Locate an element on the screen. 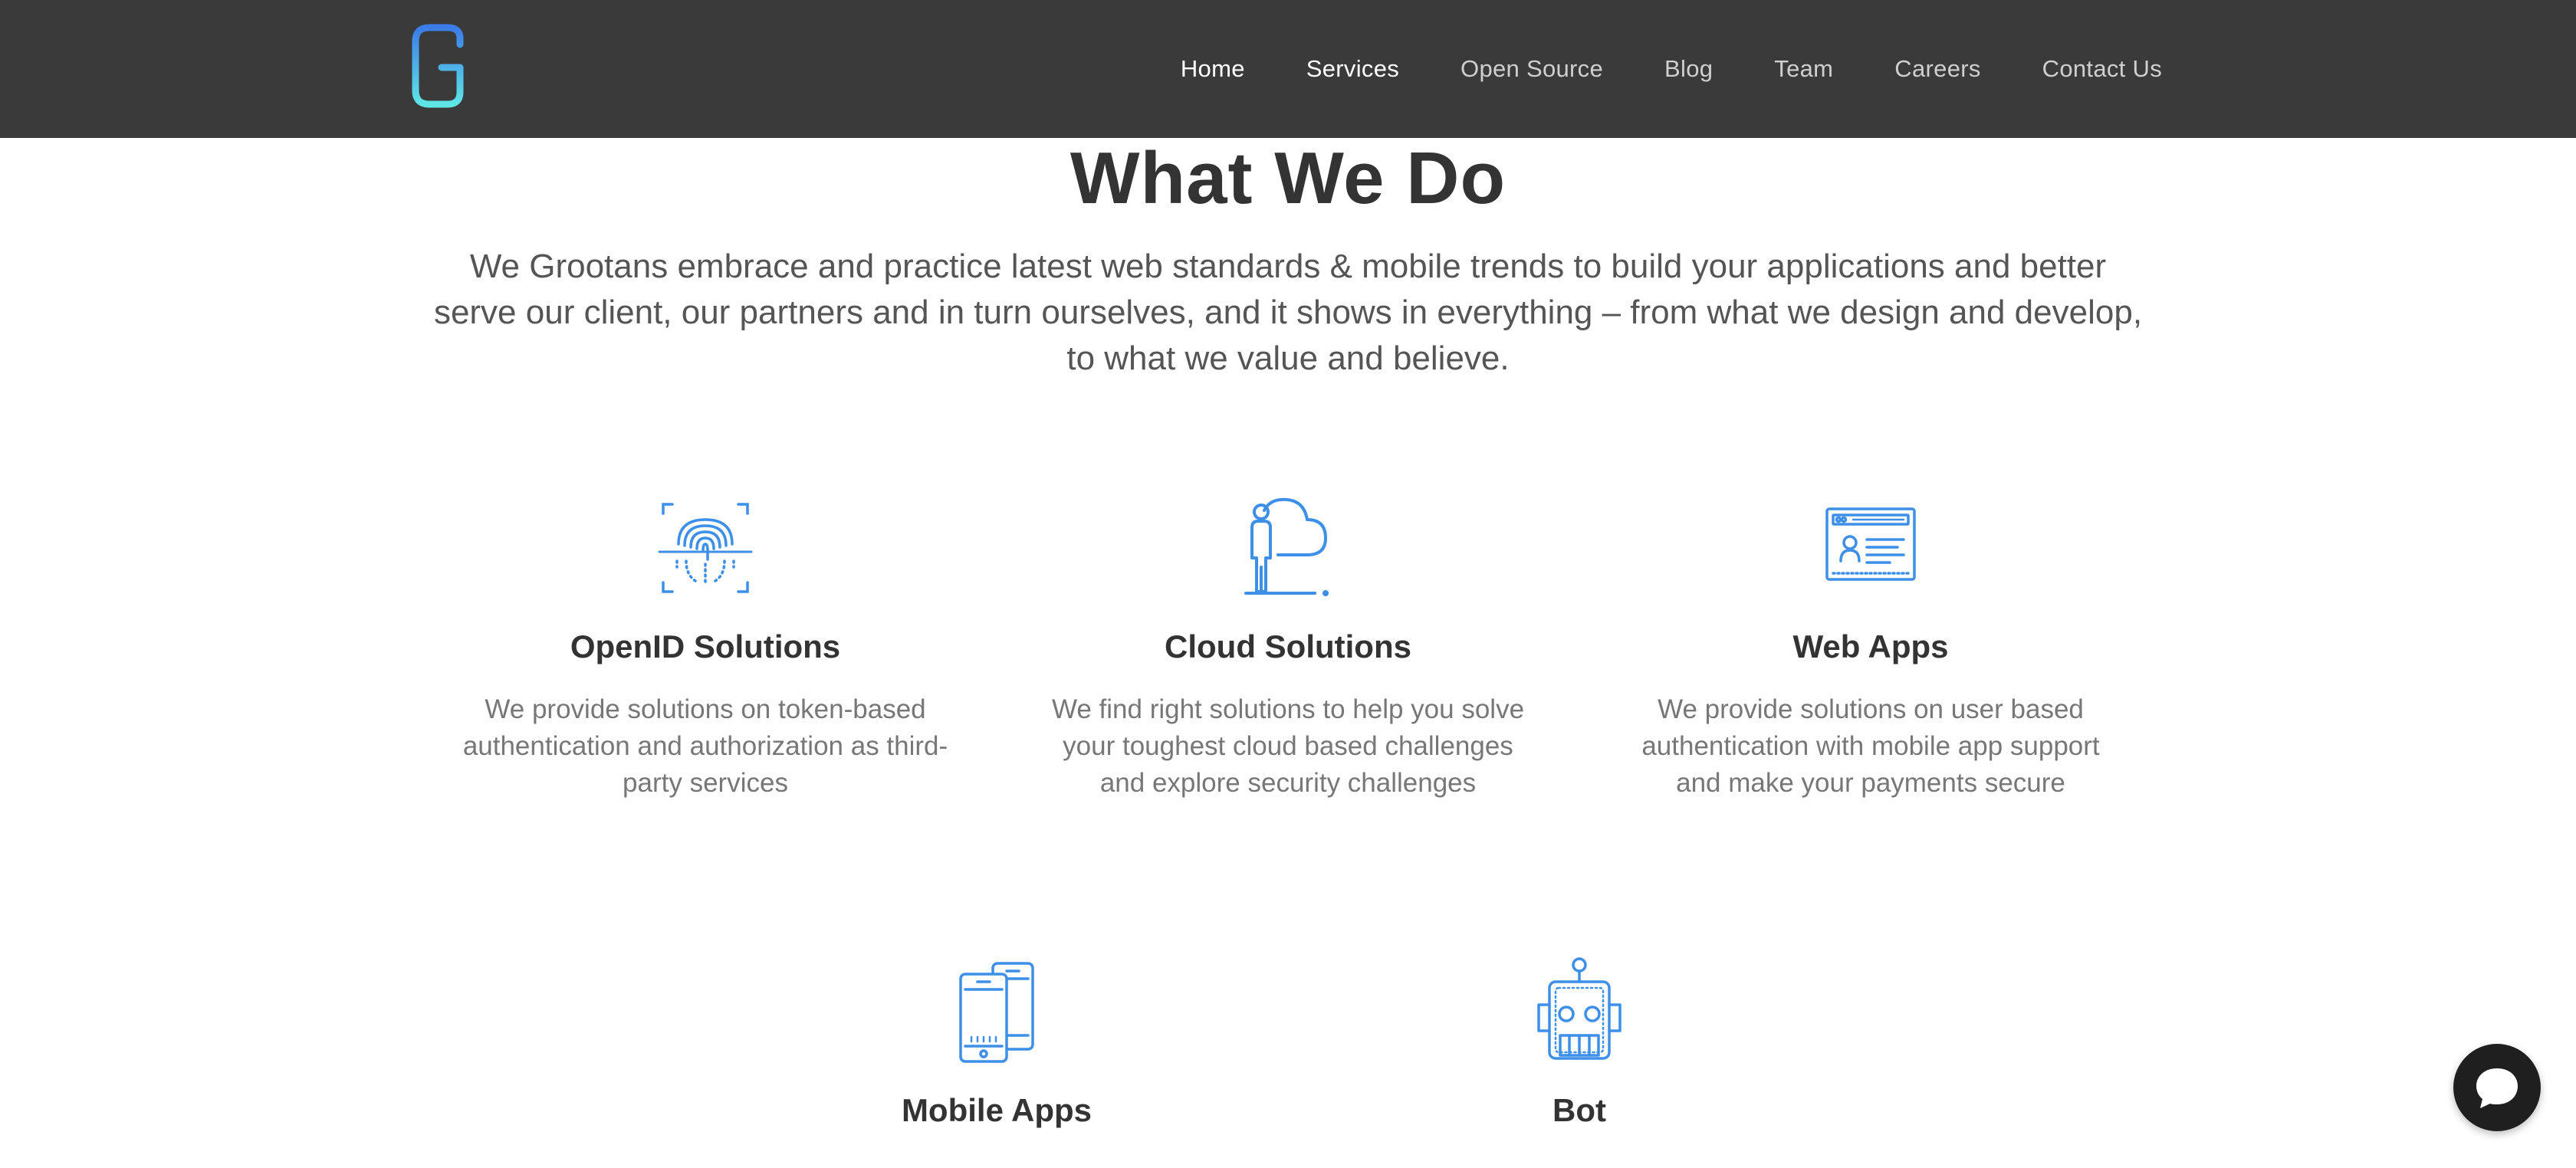 The height and width of the screenshot is (1168, 2576). grootan-logo is located at coordinates (439, 65).